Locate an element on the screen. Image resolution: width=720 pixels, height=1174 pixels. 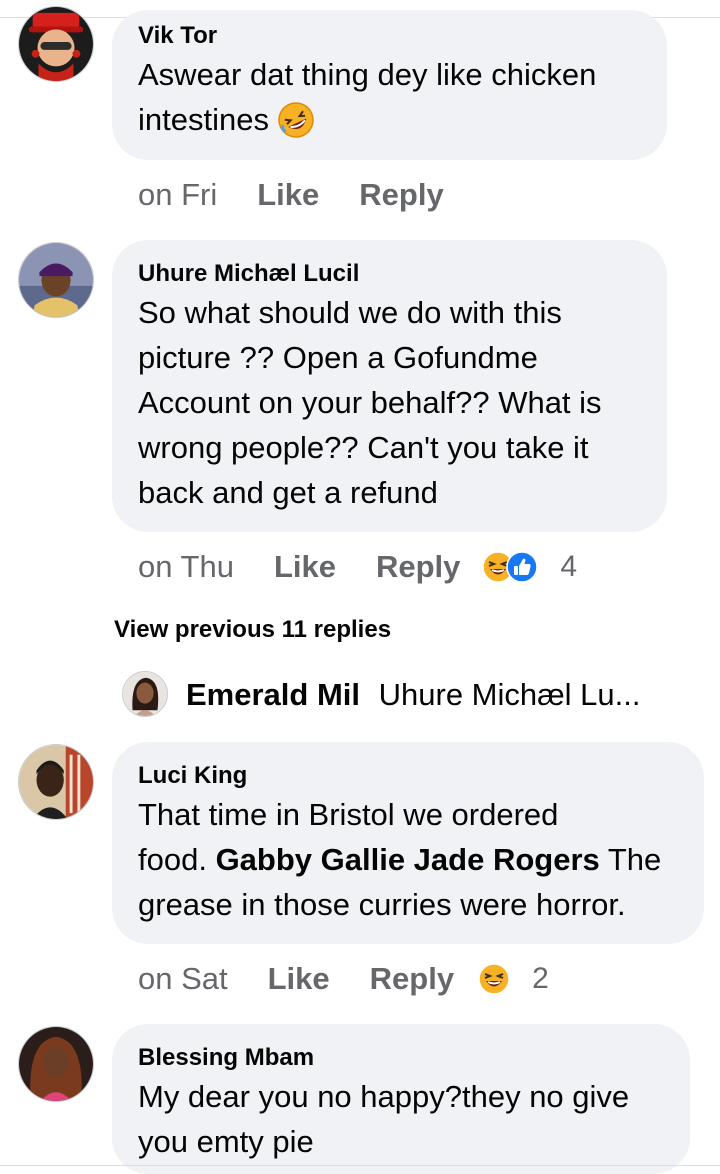
comment-text-line: back and get a refund is located at coordinates (288, 492).